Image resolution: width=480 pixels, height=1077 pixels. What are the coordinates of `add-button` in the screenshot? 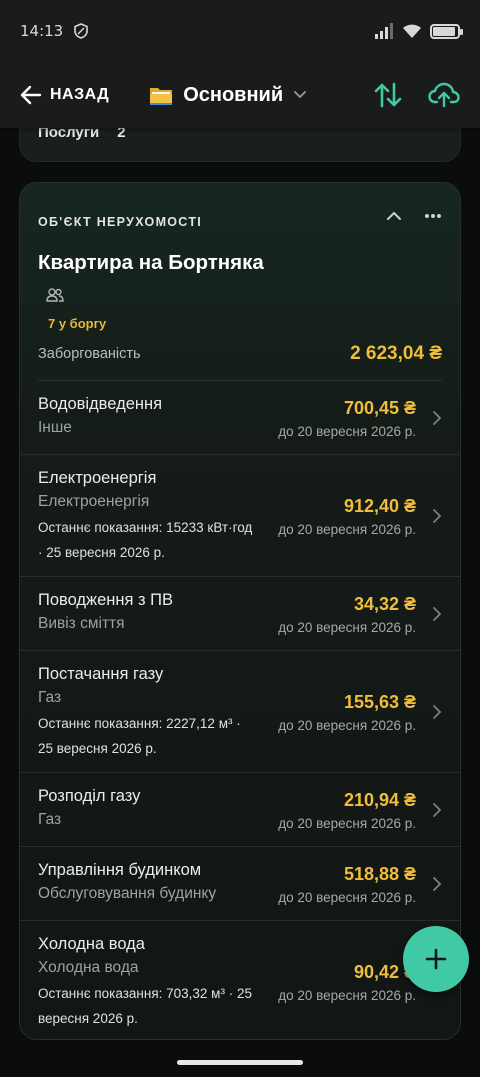 It's located at (436, 959).